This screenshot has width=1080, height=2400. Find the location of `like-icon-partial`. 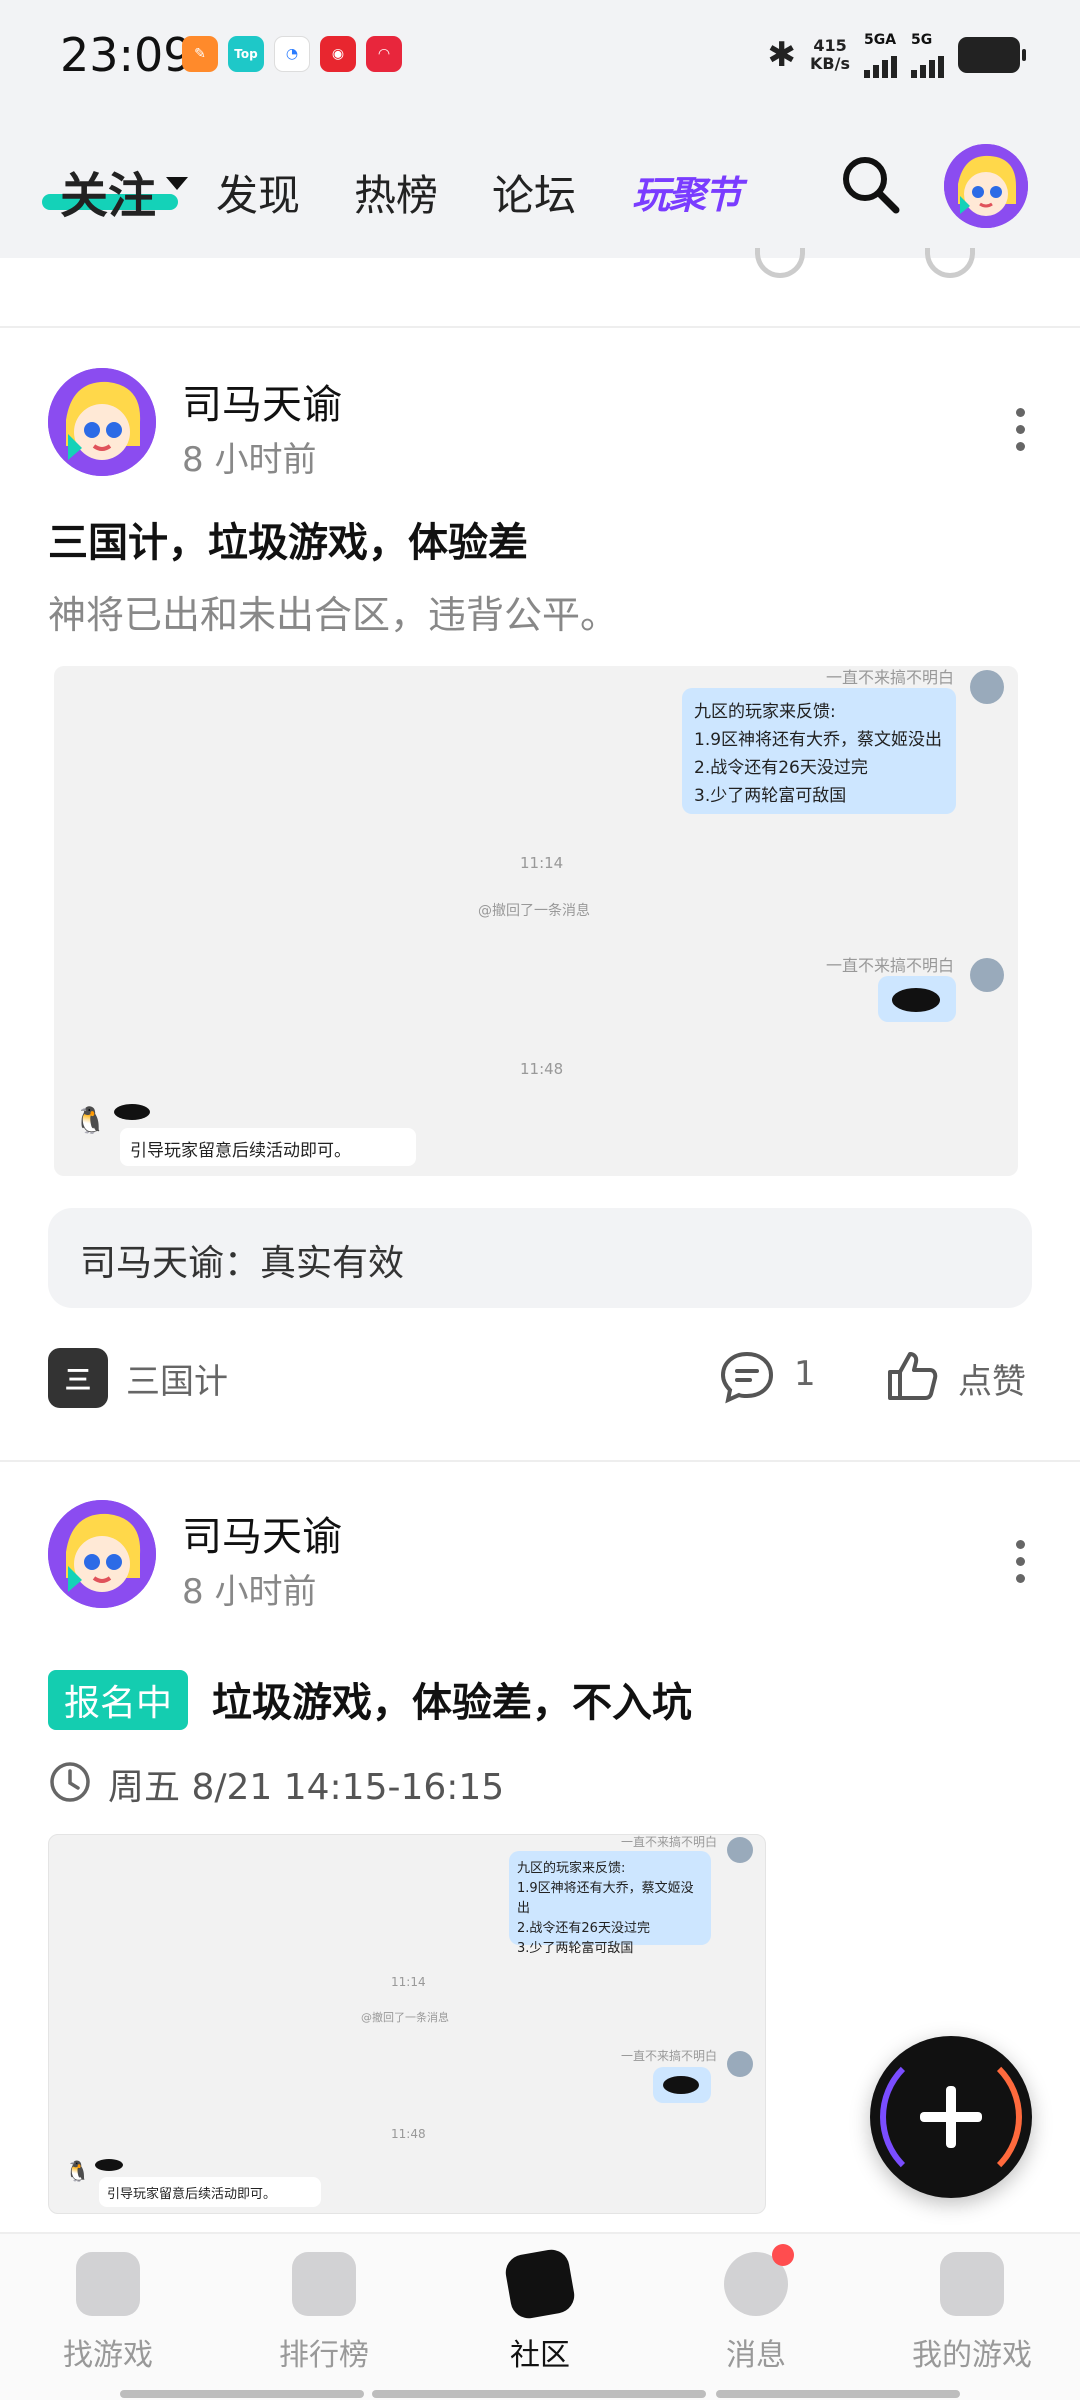

like-icon-partial is located at coordinates (950, 263).